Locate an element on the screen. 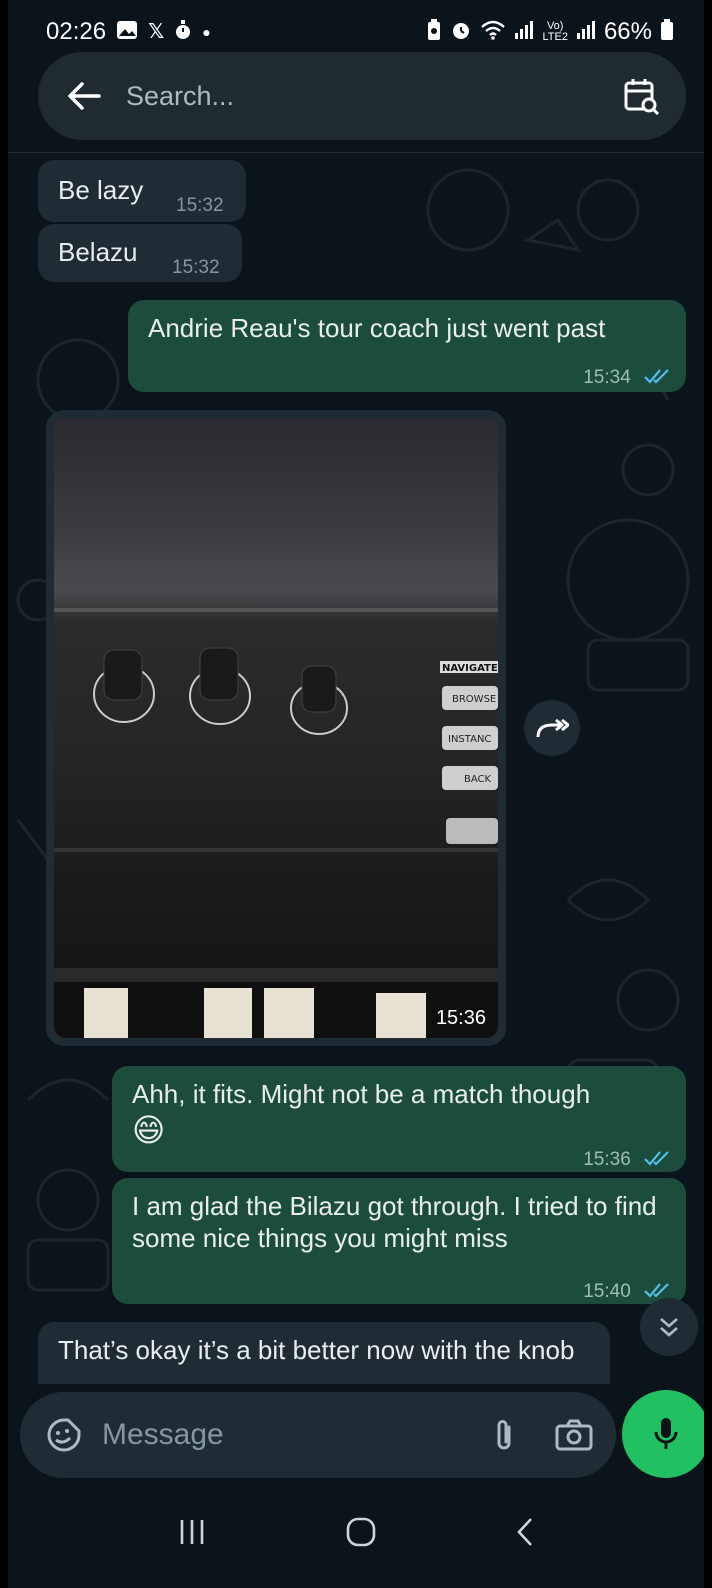 This screenshot has height=1588, width=712. message-meta: 15:34 is located at coordinates (626, 376).